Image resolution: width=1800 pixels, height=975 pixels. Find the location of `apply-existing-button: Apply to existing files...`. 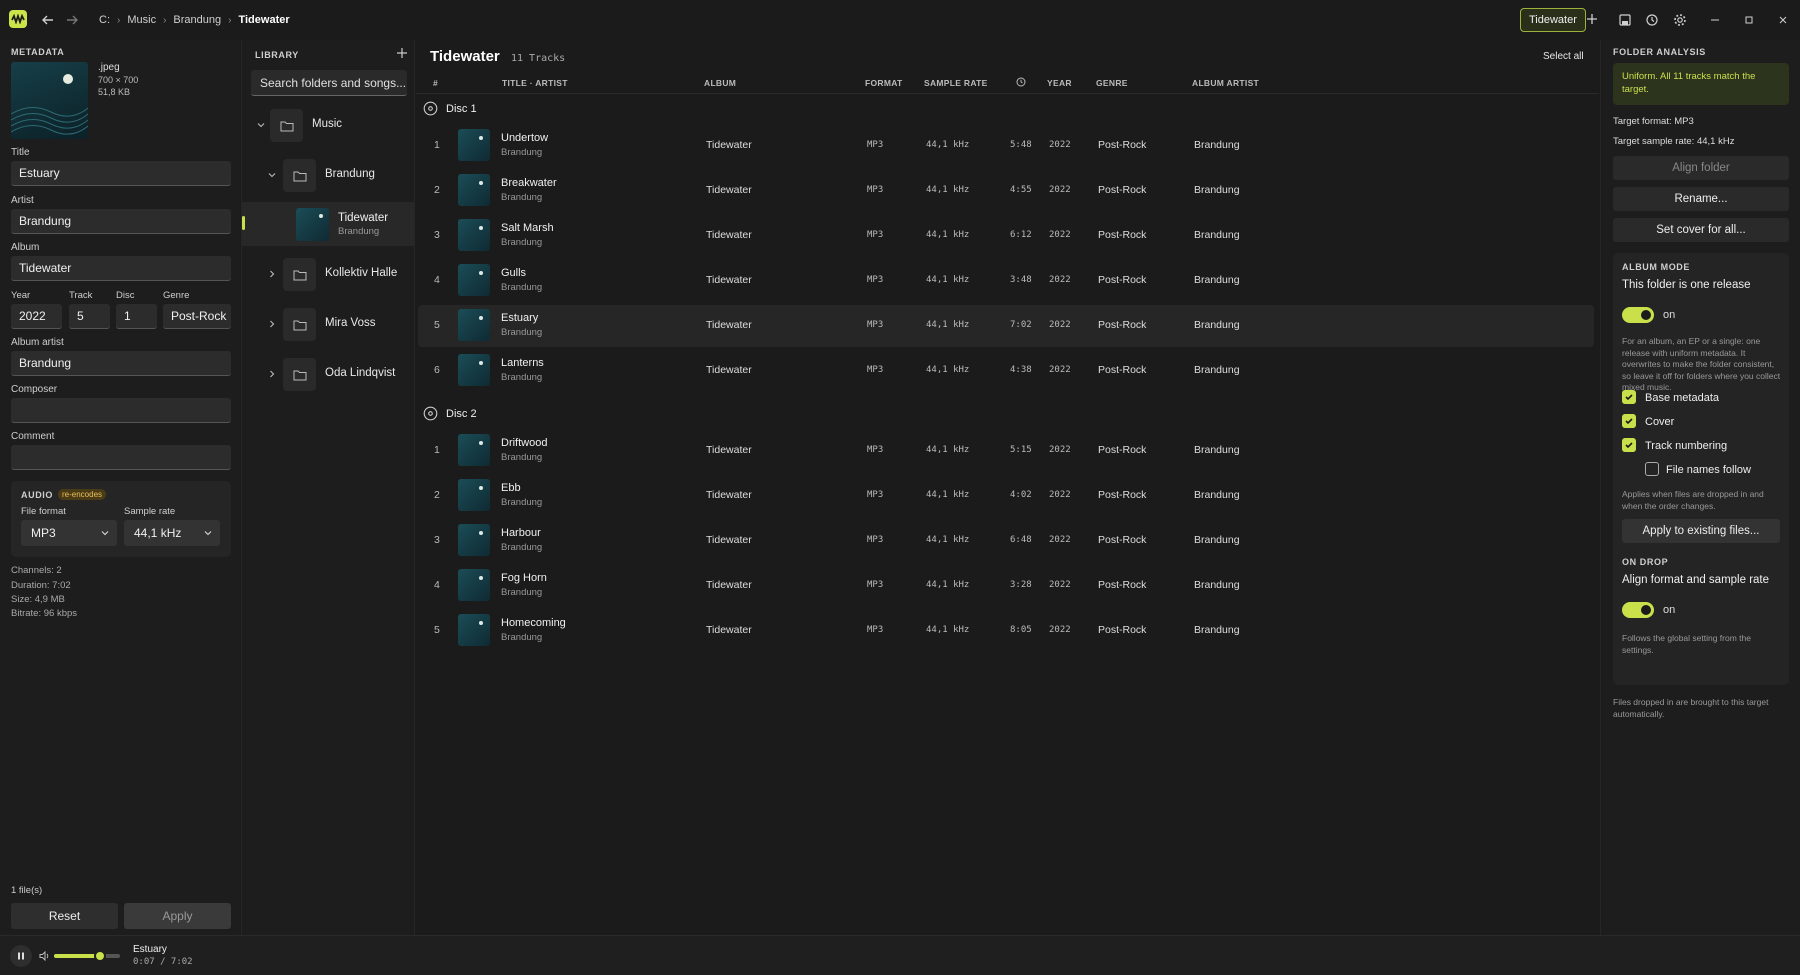

apply-existing-button: Apply to existing files... is located at coordinates (1701, 531).